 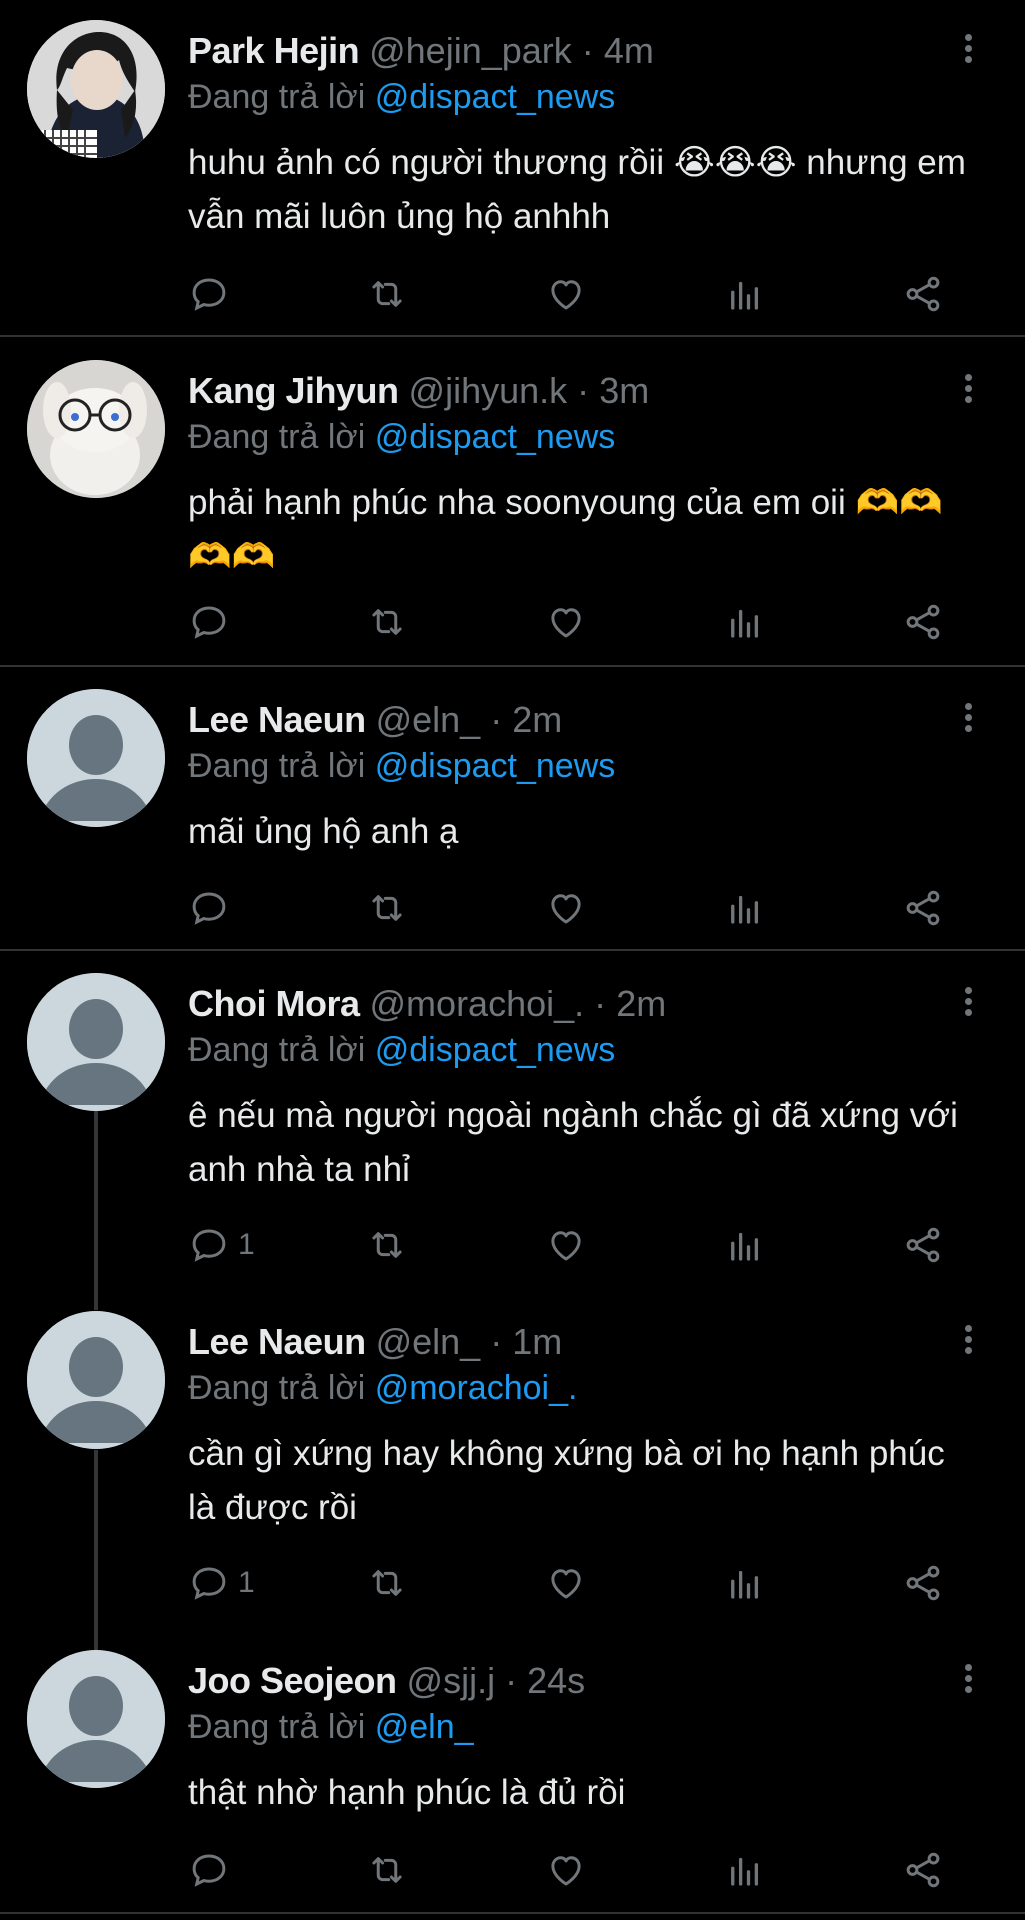 What do you see at coordinates (488, 390) in the screenshot?
I see `user-handle: @jihyun.k` at bounding box center [488, 390].